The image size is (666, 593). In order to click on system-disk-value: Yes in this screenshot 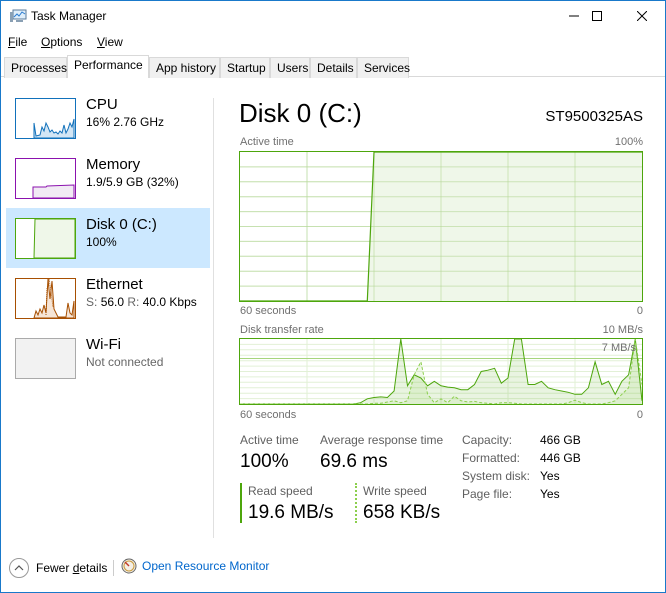, I will do `click(550, 476)`.